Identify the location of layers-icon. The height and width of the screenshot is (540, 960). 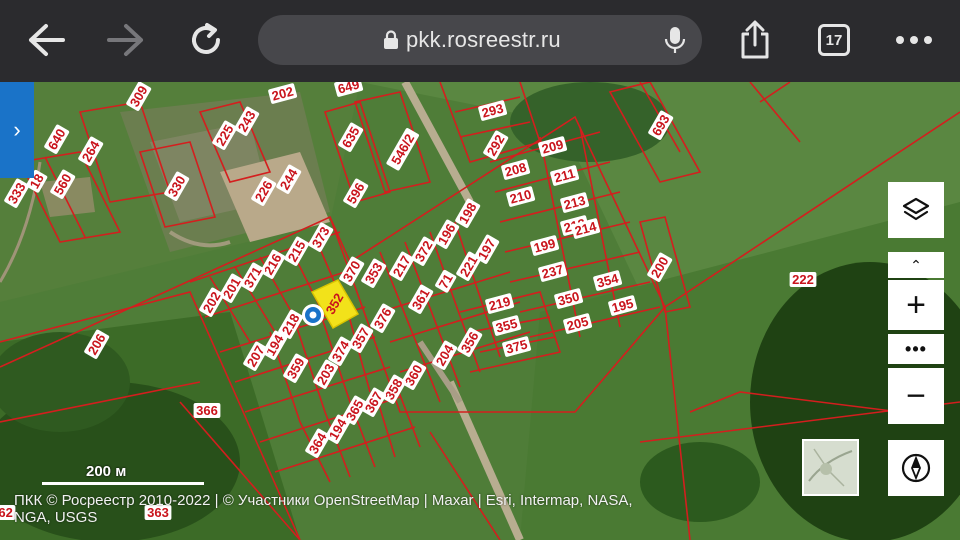
(916, 209).